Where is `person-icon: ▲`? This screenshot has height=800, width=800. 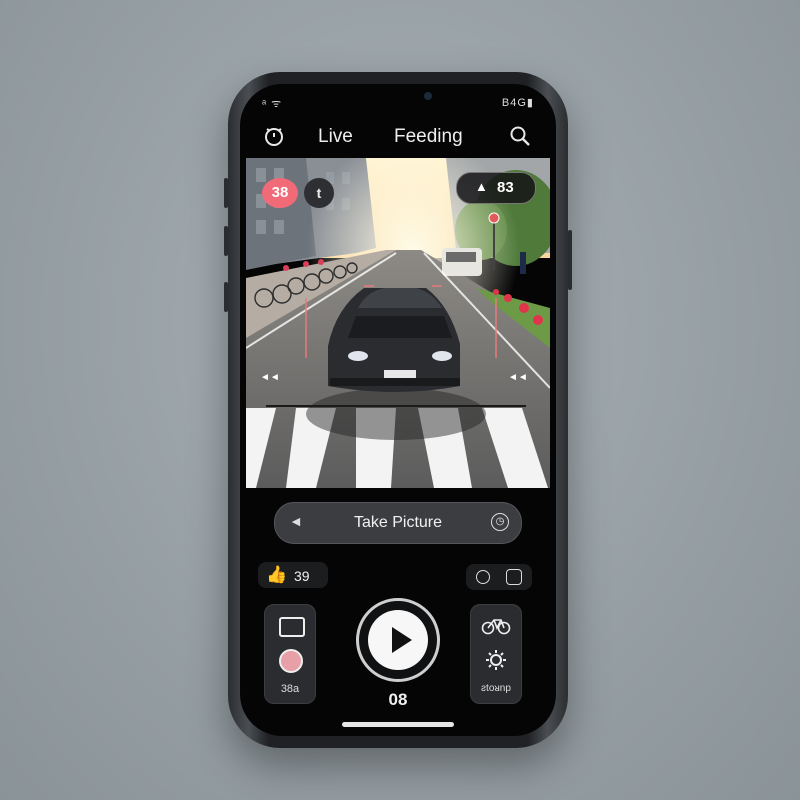
person-icon: ▲ is located at coordinates (481, 186).